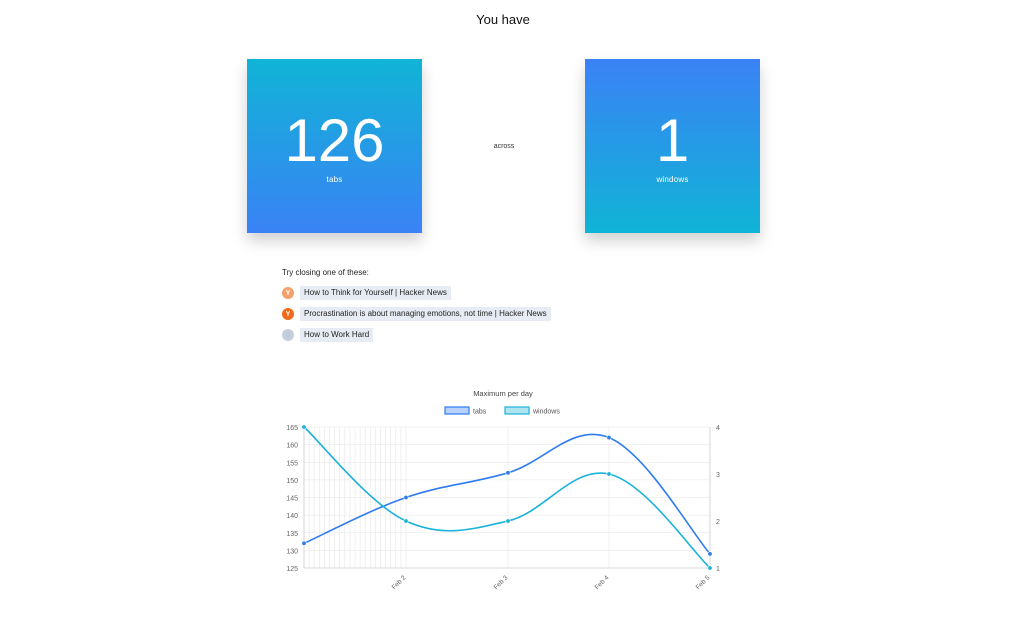 The image size is (1020, 638). Describe the element at coordinates (292, 428) in the screenshot. I see `y-left-tick-label: 165` at that location.